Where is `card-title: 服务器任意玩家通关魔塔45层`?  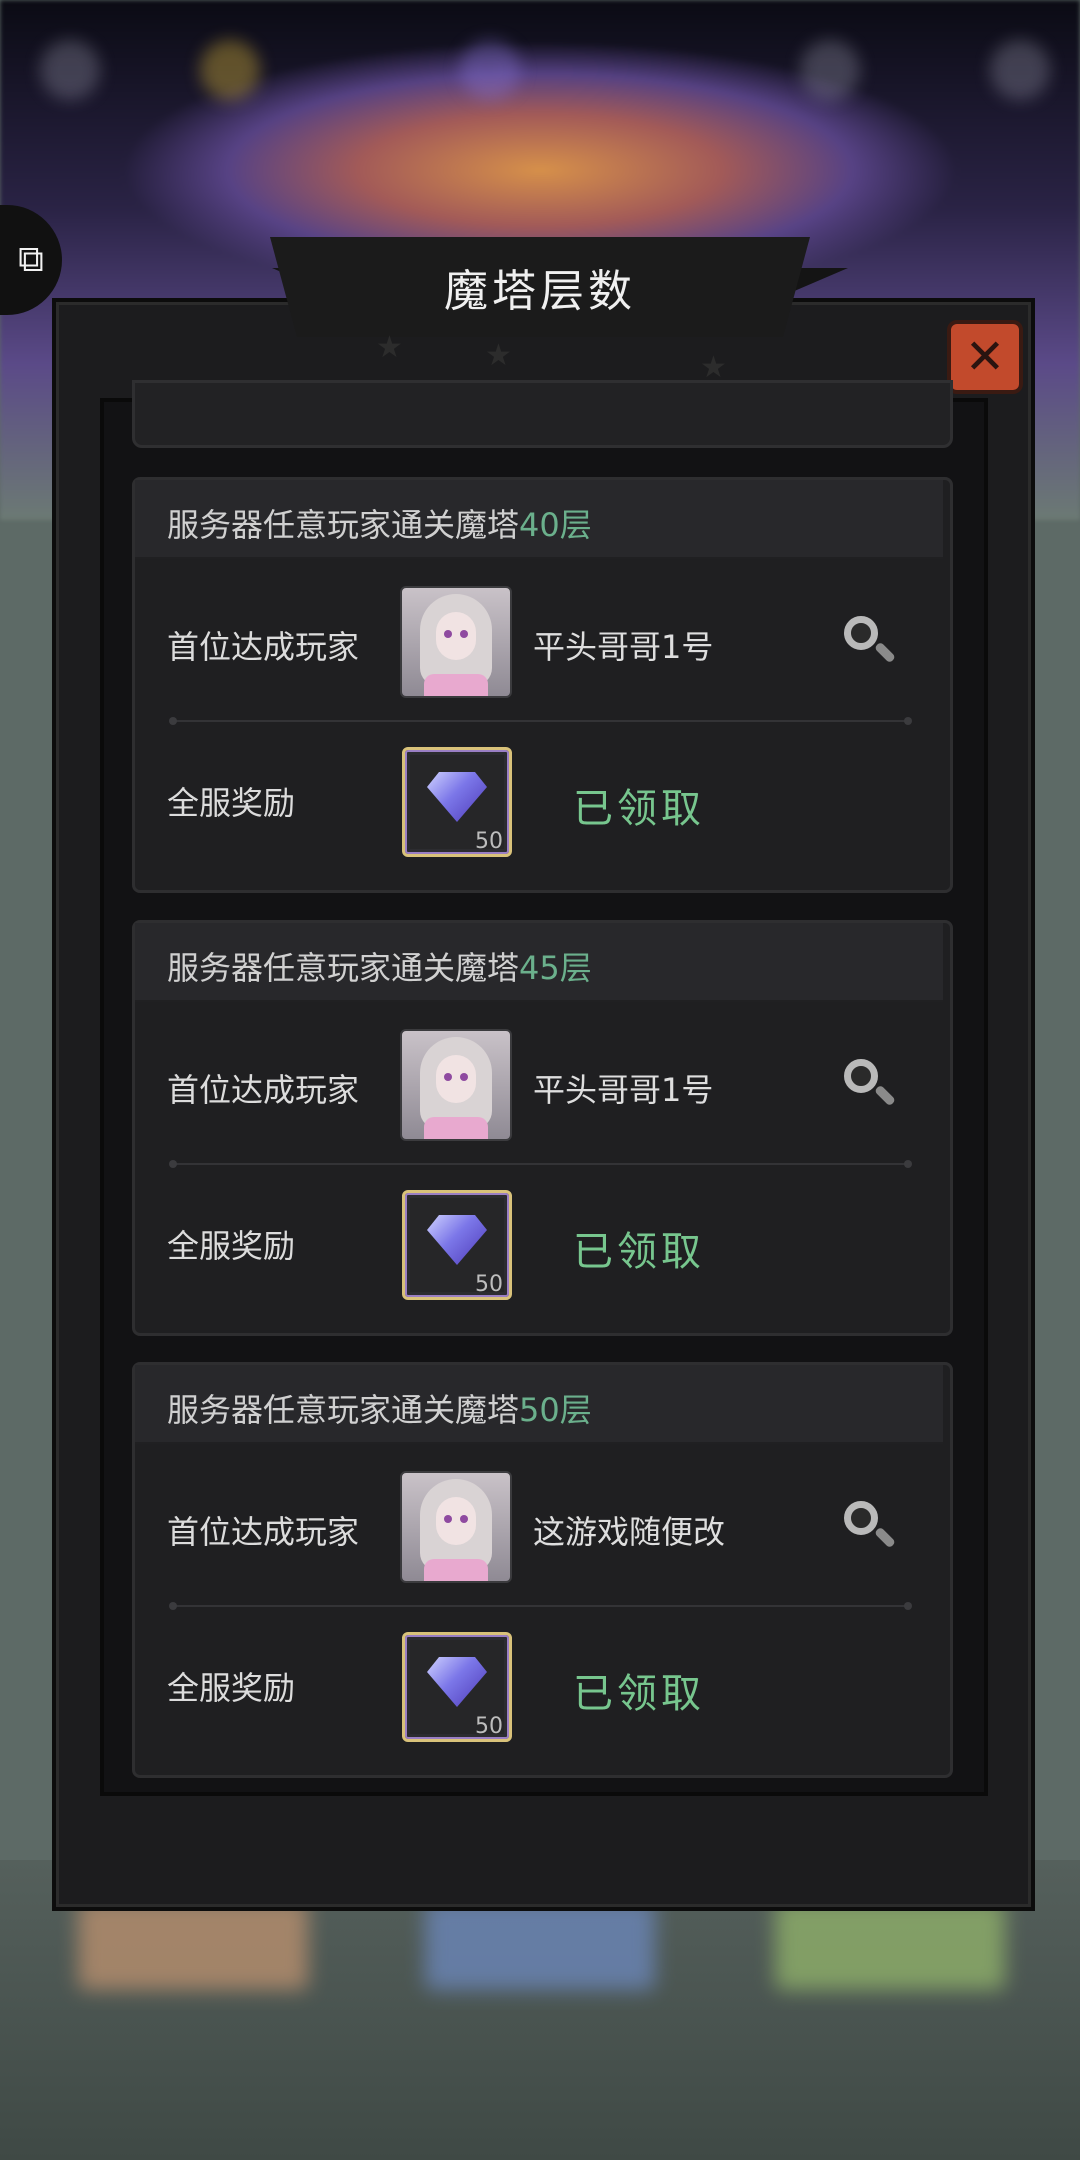
card-title: 服务器任意玩家通关魔塔45层 is located at coordinates (379, 968).